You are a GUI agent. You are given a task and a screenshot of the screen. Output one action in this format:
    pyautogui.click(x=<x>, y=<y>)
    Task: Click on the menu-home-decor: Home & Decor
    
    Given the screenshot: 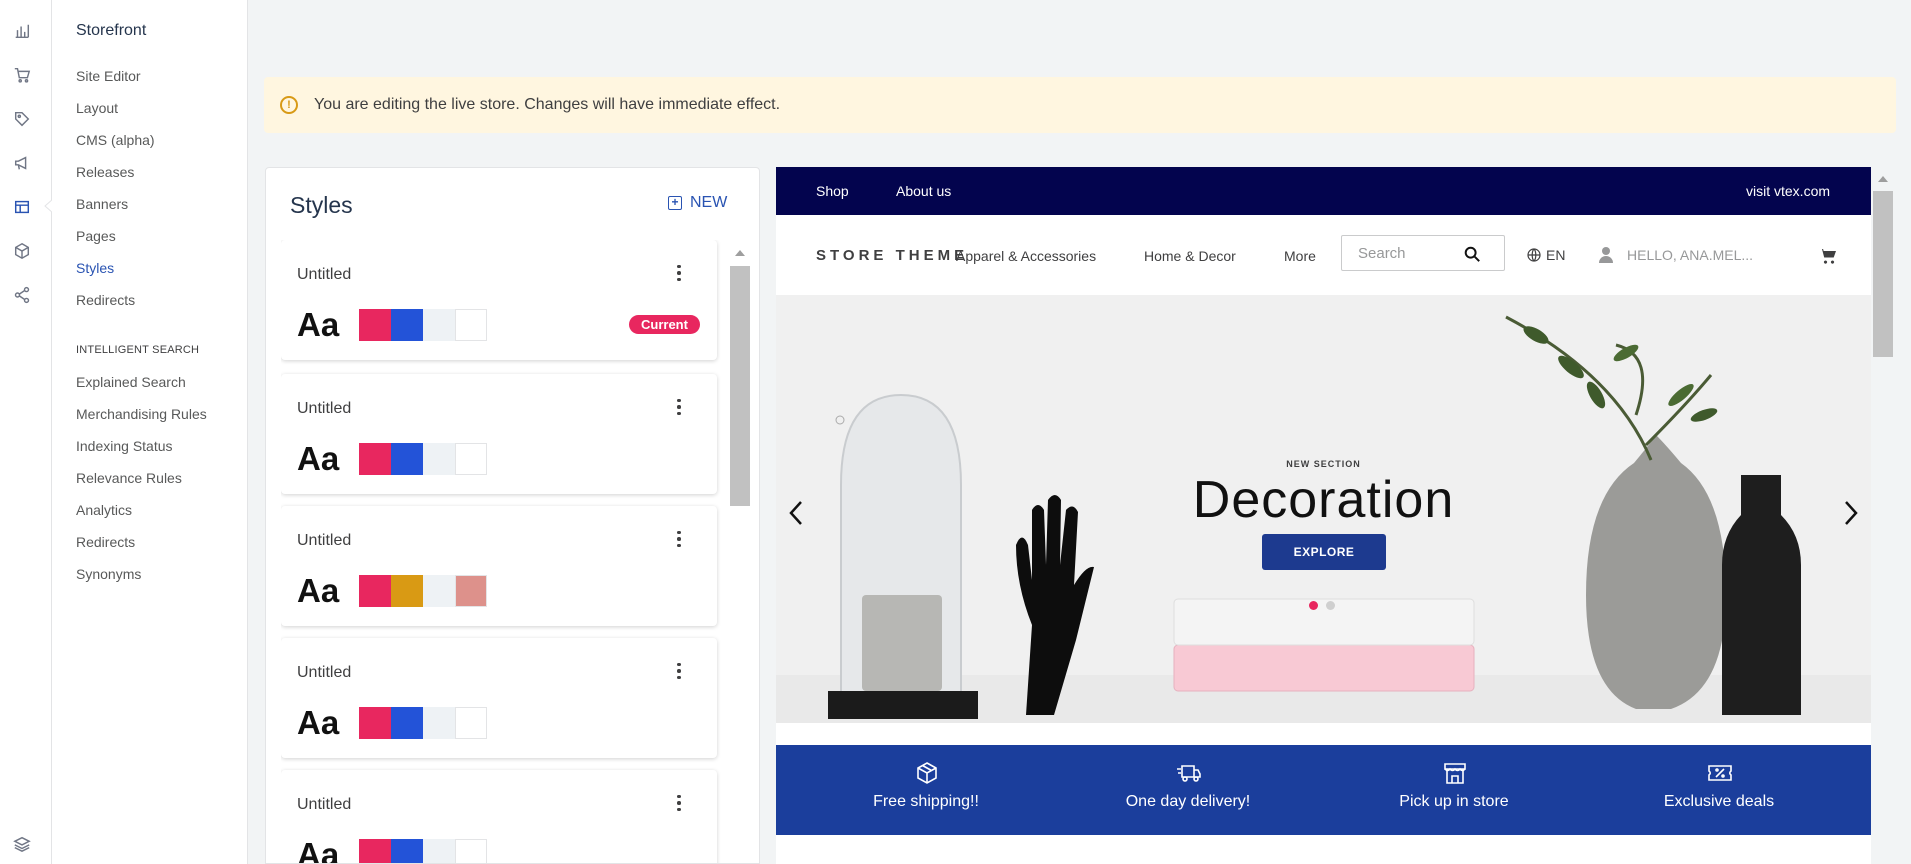 What is the action you would take?
    pyautogui.click(x=1190, y=256)
    